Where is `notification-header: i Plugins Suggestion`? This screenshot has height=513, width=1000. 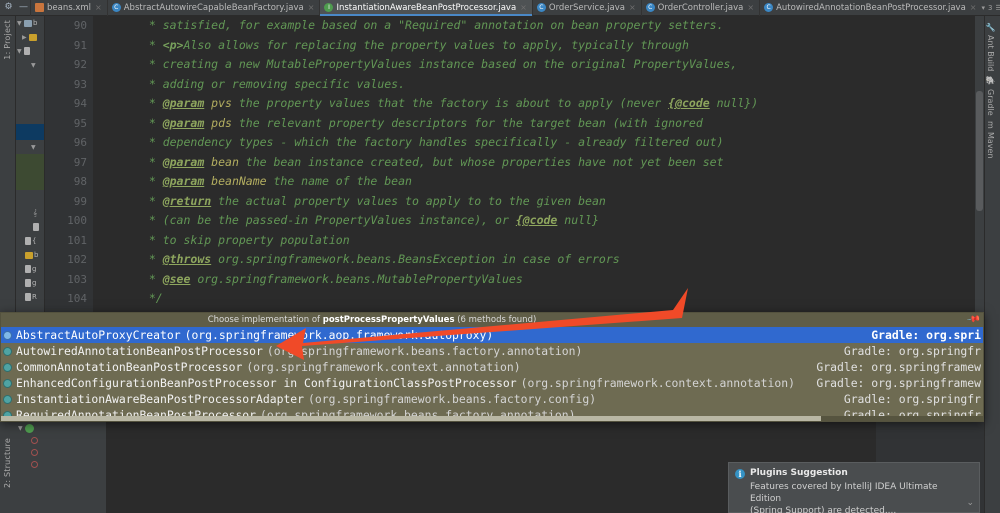 notification-header: i Plugins Suggestion is located at coordinates (854, 471).